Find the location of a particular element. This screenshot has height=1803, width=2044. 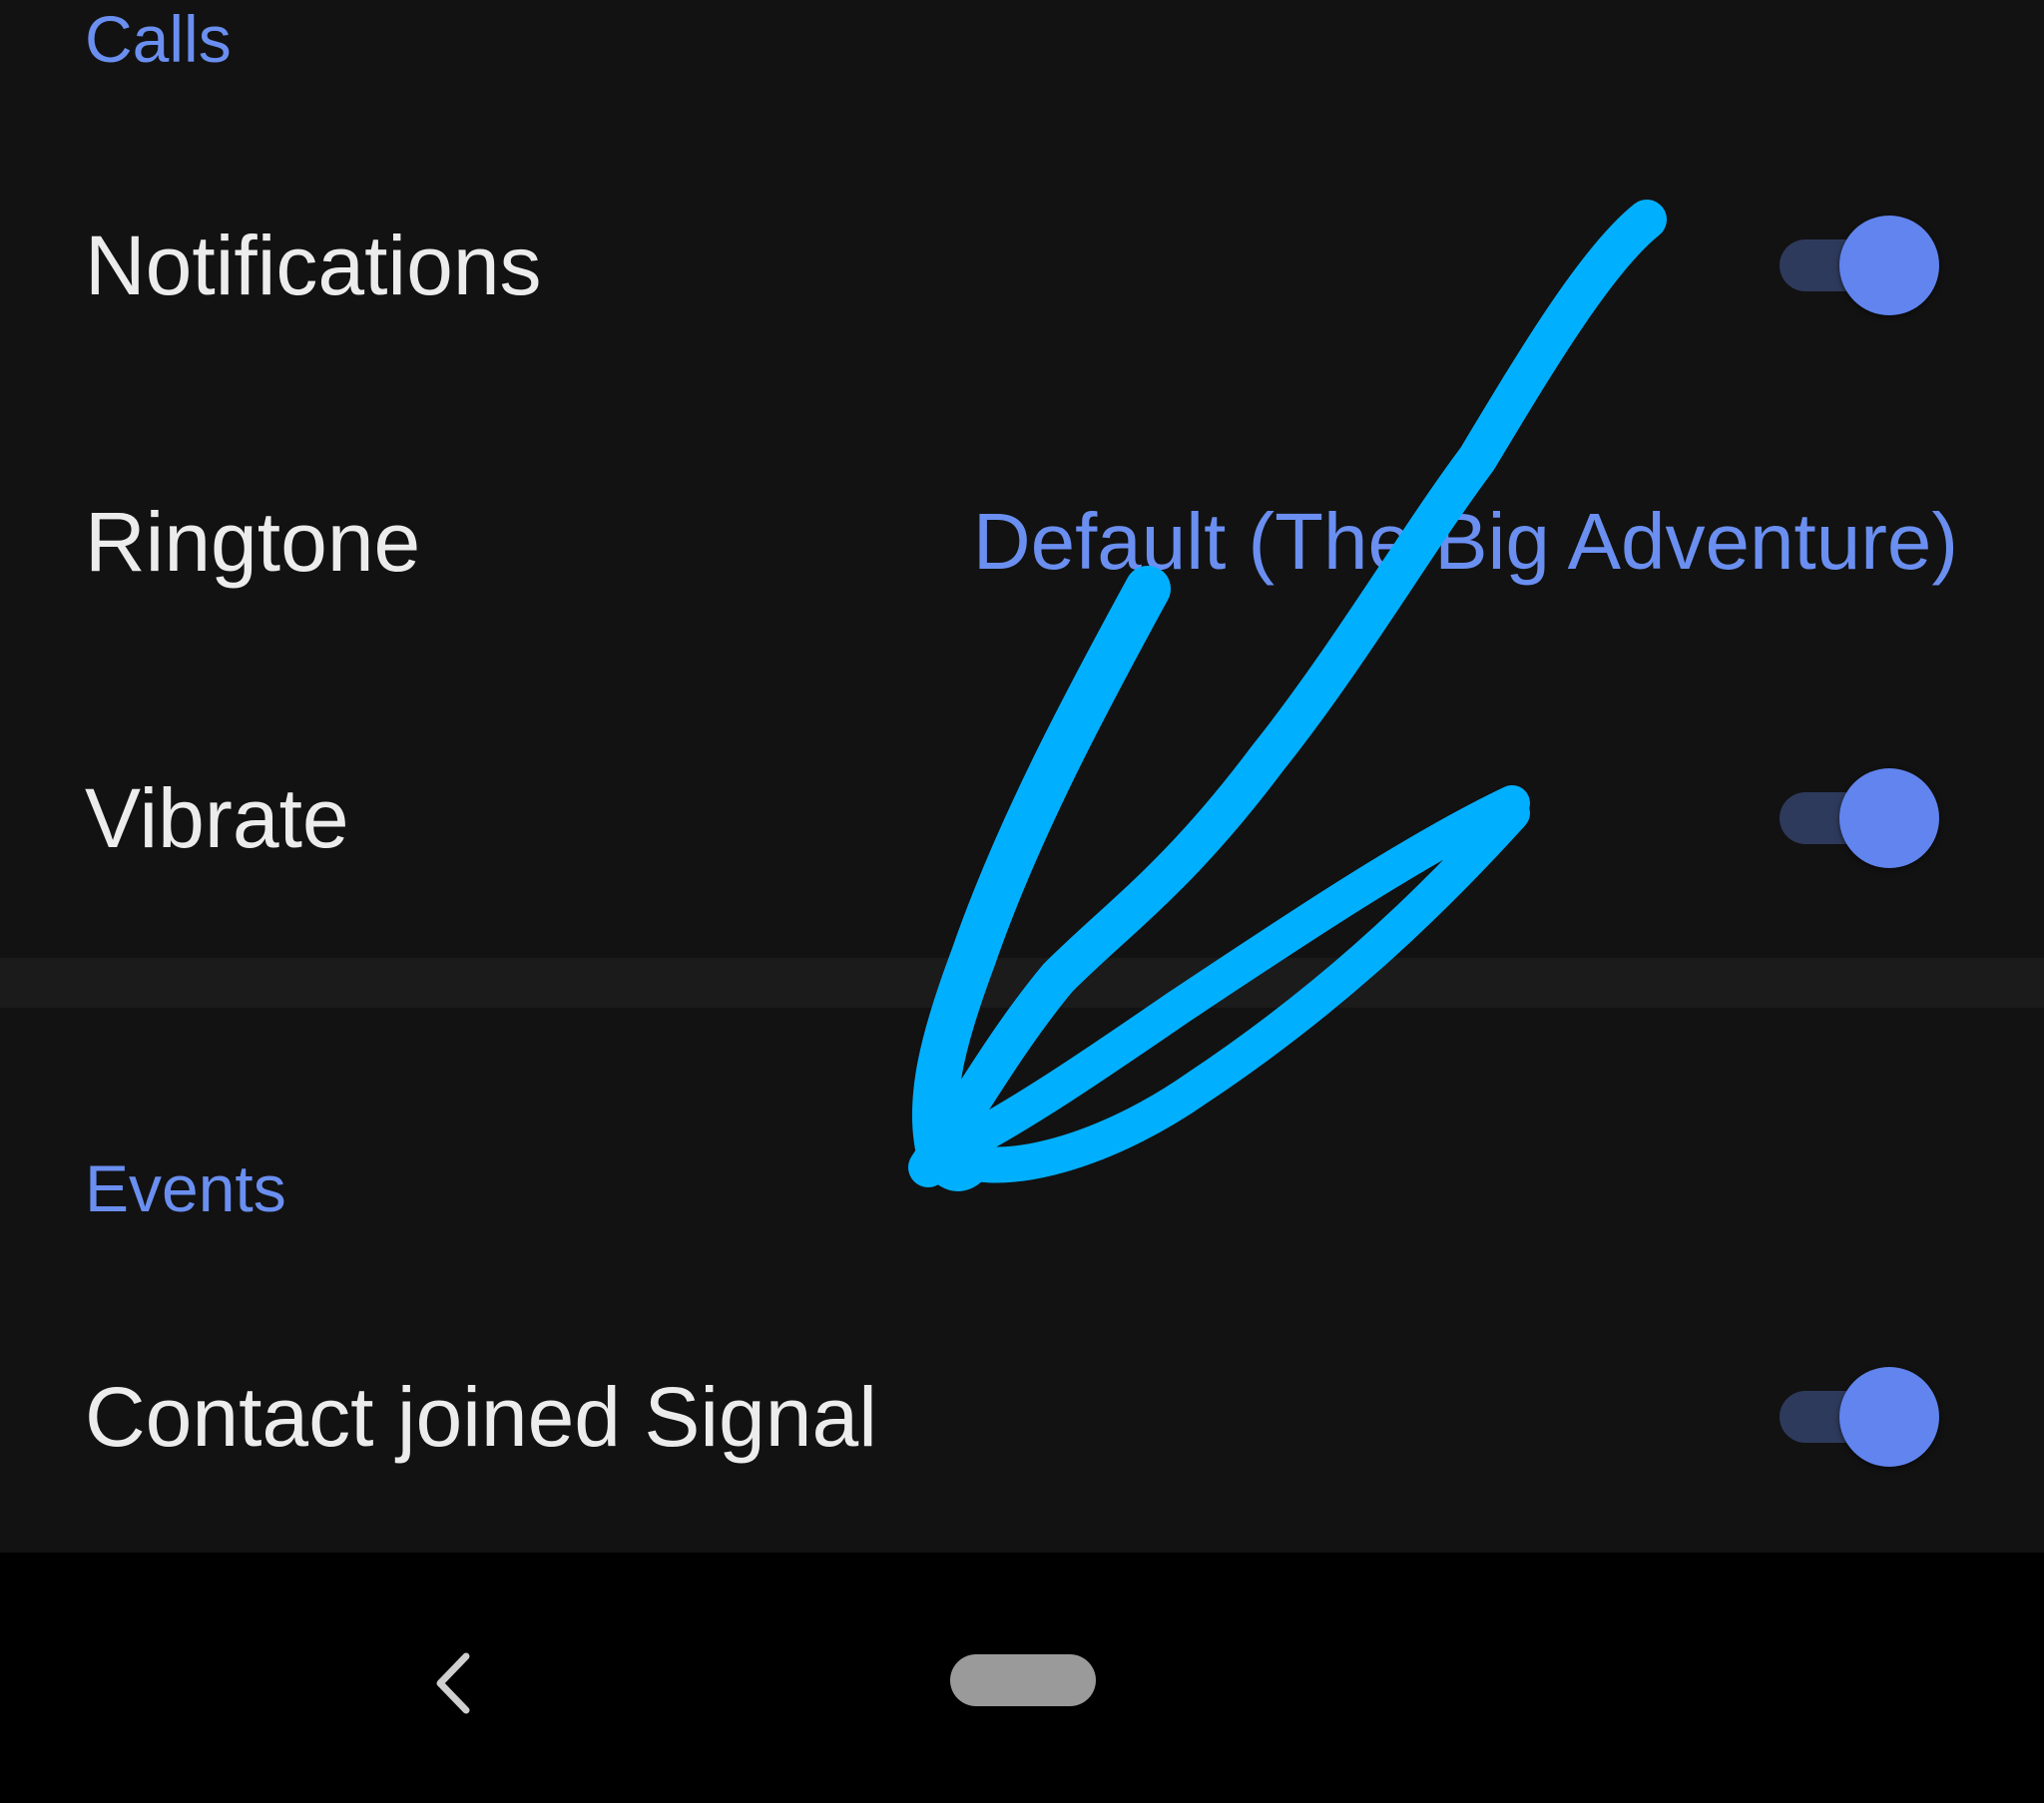

contact-joined-toggle is located at coordinates (1859, 1417).